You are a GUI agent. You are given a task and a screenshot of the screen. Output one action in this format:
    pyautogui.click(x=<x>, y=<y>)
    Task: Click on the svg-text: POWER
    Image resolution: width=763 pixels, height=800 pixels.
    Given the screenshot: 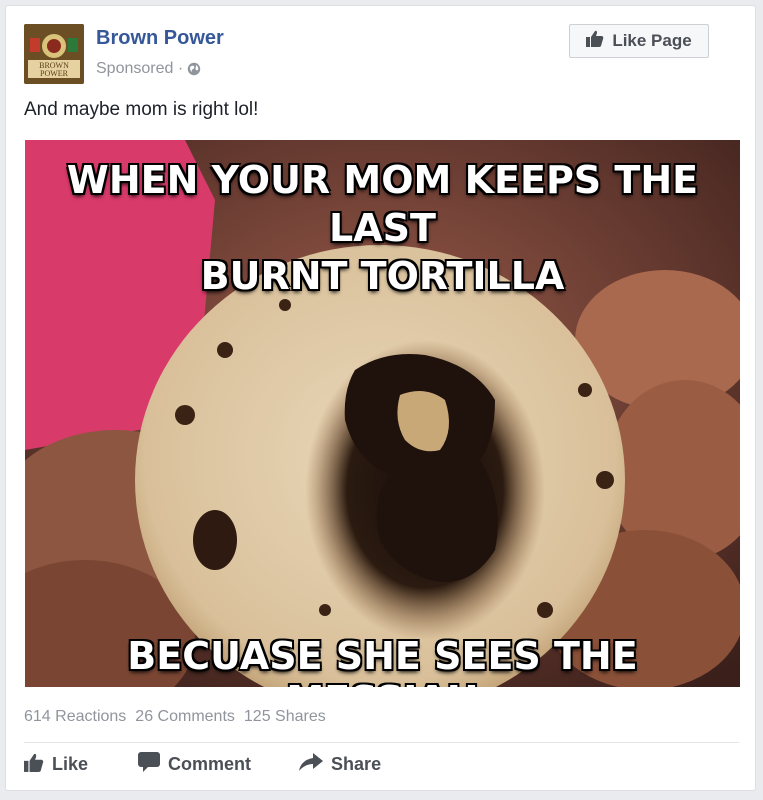 What is the action you would take?
    pyautogui.click(x=54, y=73)
    